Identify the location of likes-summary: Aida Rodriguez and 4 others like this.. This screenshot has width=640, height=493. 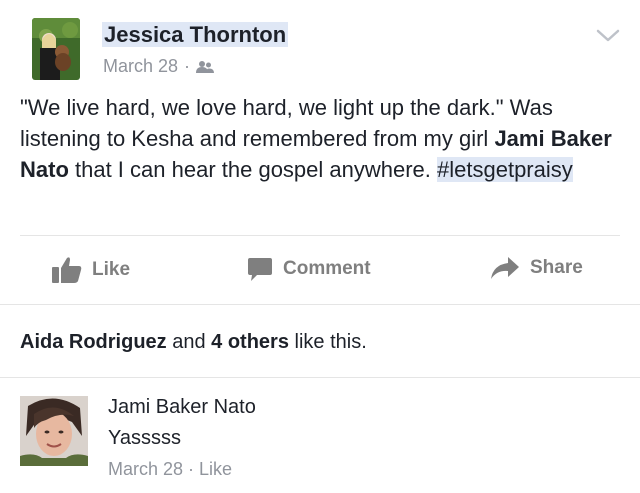
(193, 342).